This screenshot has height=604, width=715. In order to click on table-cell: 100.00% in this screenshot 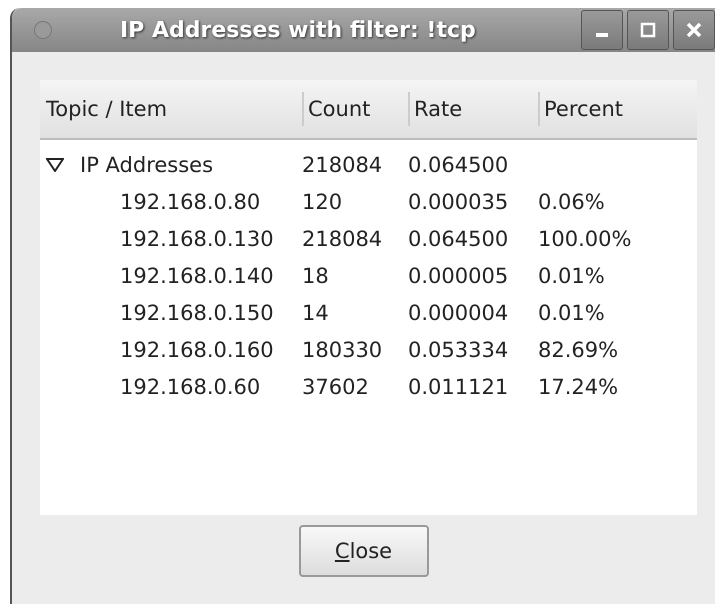, I will do `click(585, 238)`.